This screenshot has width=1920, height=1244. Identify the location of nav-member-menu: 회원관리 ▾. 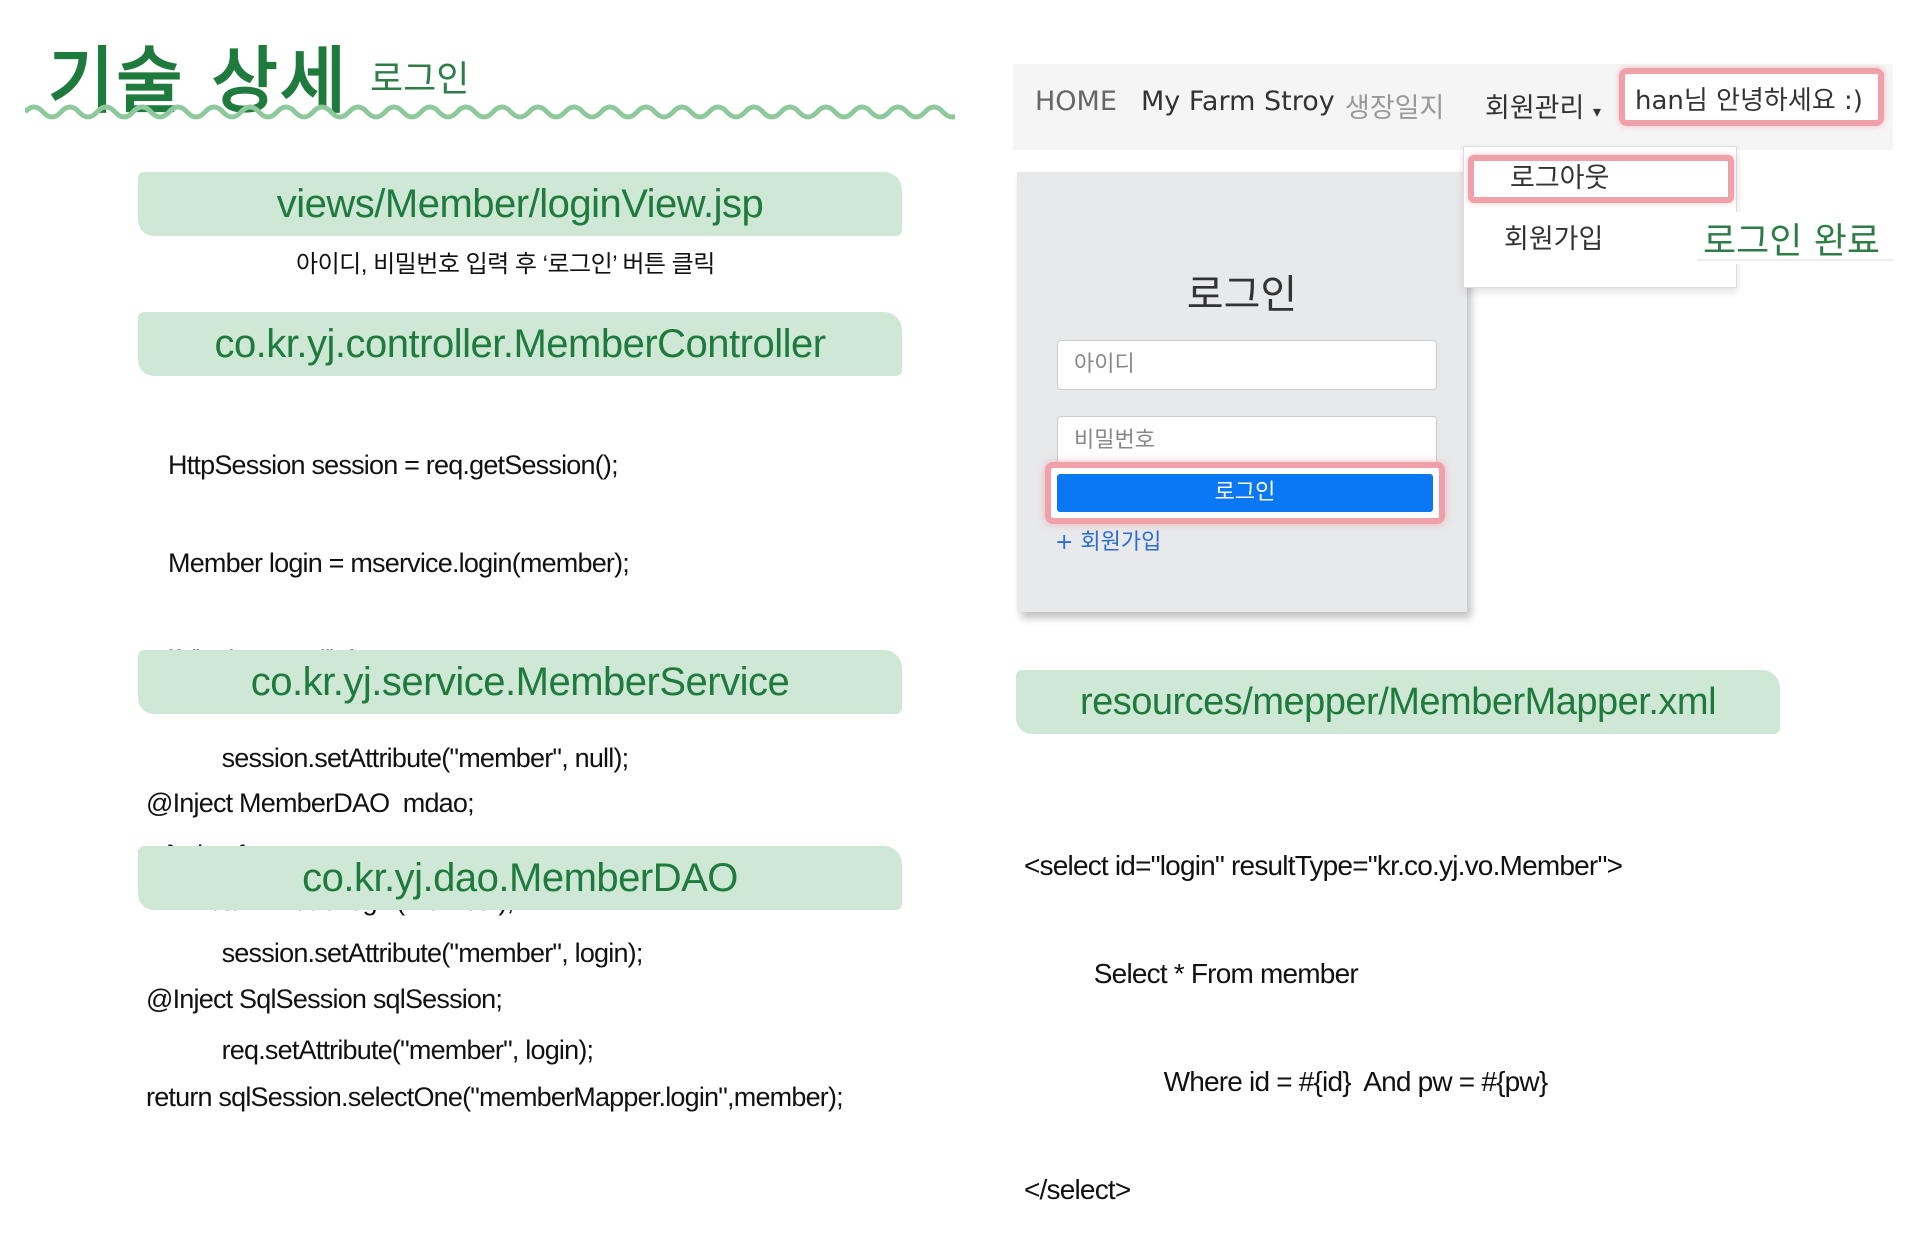
(1543, 105).